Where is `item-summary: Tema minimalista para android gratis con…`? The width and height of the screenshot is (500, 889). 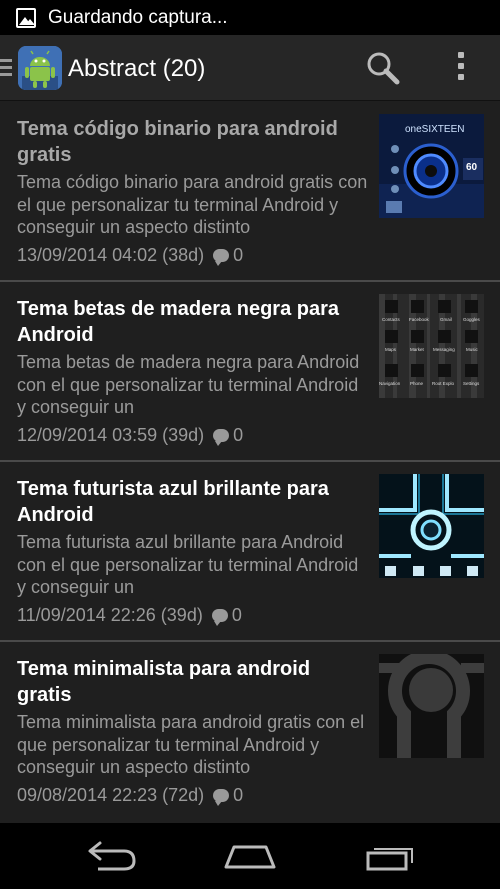
item-summary: Tema minimalista para android gratis con… is located at coordinates (191, 744).